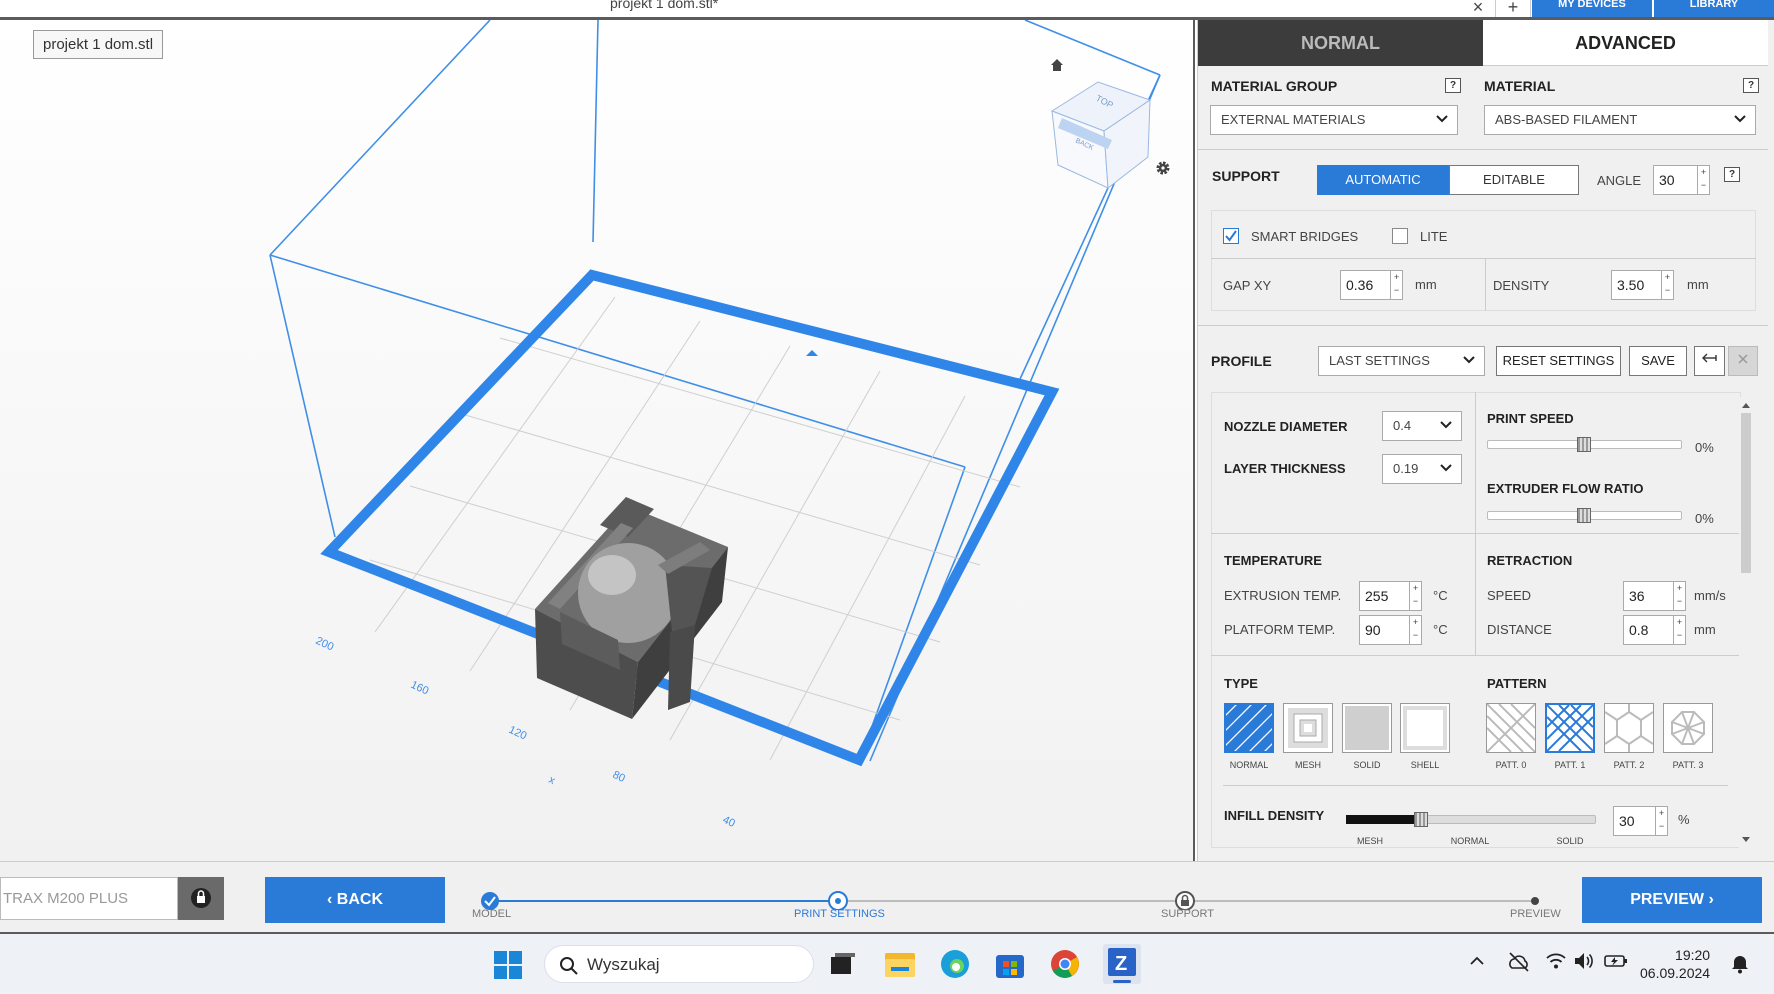  What do you see at coordinates (1390, 596) in the screenshot?
I see `extrusion-temp-input: 255 + −` at bounding box center [1390, 596].